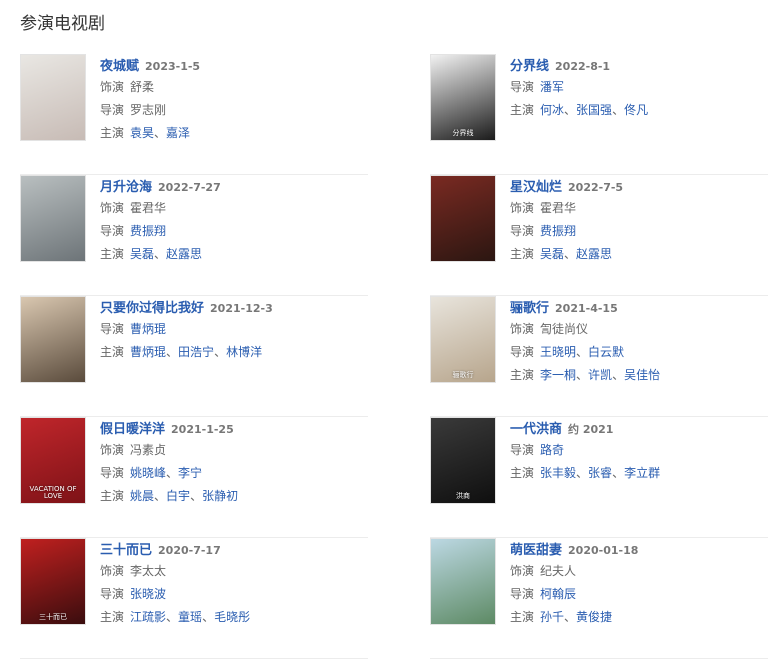 The width and height of the screenshot is (768, 659). I want to click on series-title-link: 星汉灿烂, so click(536, 187).